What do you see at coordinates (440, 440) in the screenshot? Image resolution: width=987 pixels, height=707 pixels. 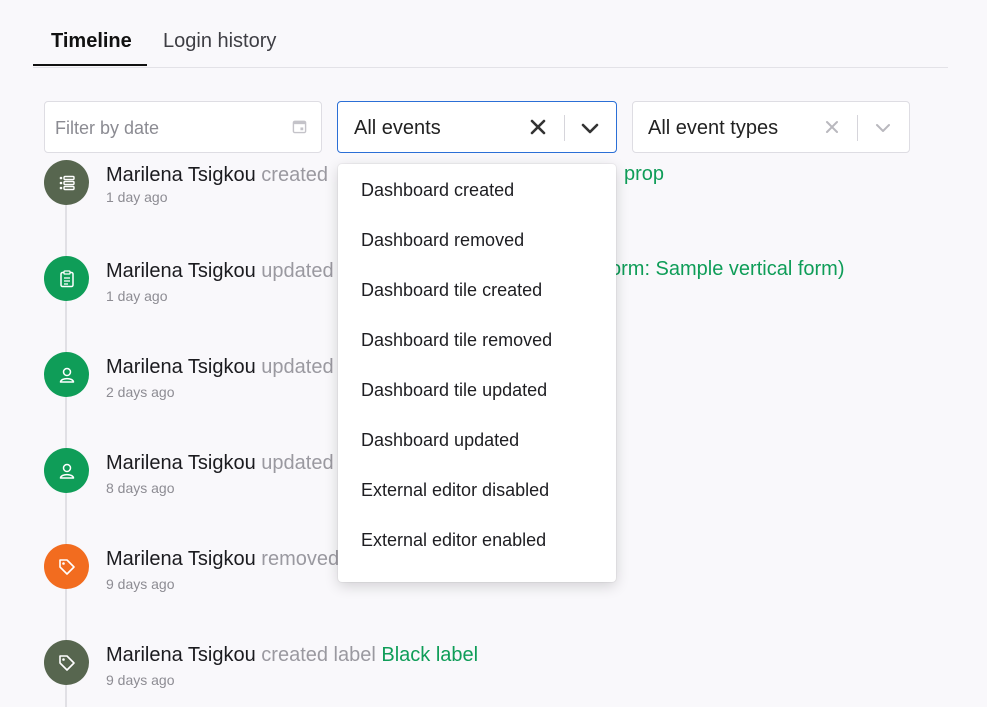 I see `dropdown-option: Dashboard updated` at bounding box center [440, 440].